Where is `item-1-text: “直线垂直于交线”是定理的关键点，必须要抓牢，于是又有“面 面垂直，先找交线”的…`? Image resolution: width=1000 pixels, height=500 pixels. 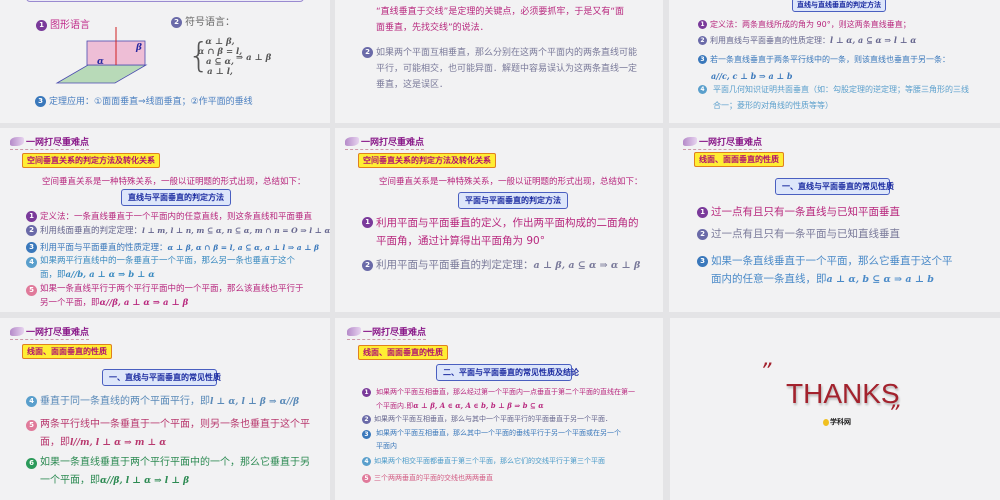 item-1-text: “直线垂直于交线”是定理的关键点，必须要抓牢，于是又有“面 面垂直，先找交线”的… is located at coordinates (500, 20).